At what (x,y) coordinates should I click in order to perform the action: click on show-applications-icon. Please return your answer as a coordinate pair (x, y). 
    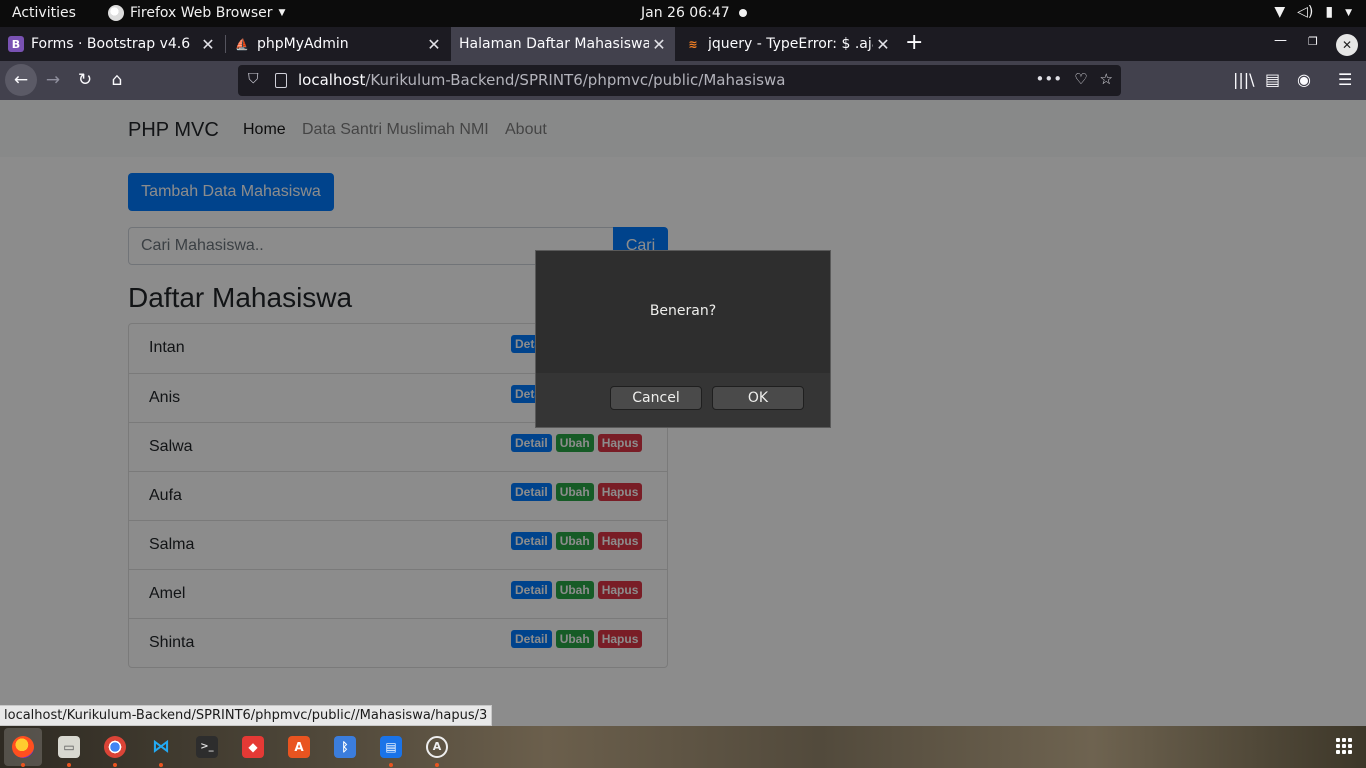
    Looking at the image, I should click on (1344, 746).